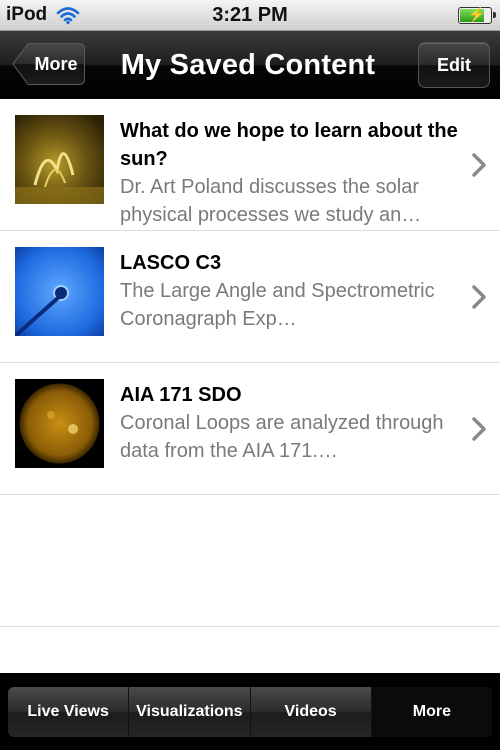 This screenshot has height=750, width=500. I want to click on battery-icon: ⚡, so click(477, 15).